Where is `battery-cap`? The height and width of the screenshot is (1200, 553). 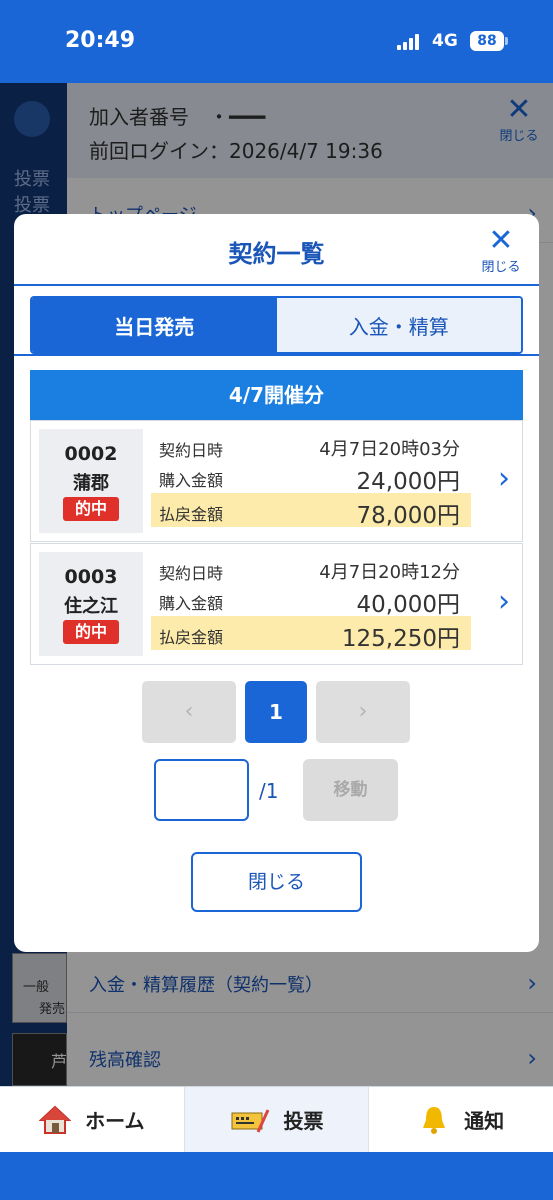
battery-cap is located at coordinates (506, 41).